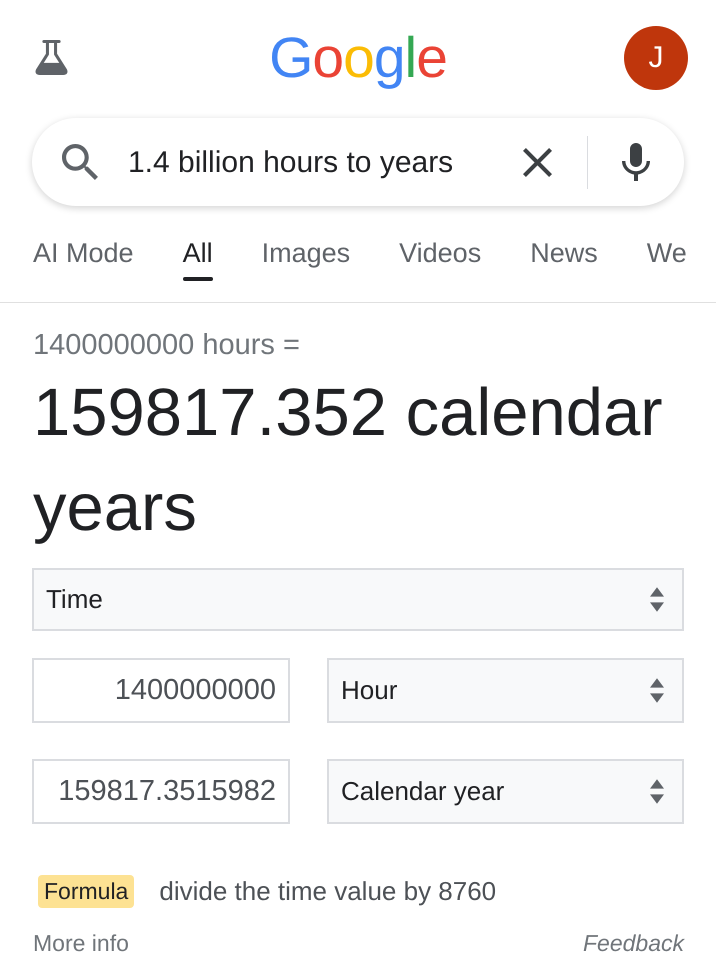 The width and height of the screenshot is (716, 957). What do you see at coordinates (505, 791) in the screenshot?
I see `unit-select: Calendar year` at bounding box center [505, 791].